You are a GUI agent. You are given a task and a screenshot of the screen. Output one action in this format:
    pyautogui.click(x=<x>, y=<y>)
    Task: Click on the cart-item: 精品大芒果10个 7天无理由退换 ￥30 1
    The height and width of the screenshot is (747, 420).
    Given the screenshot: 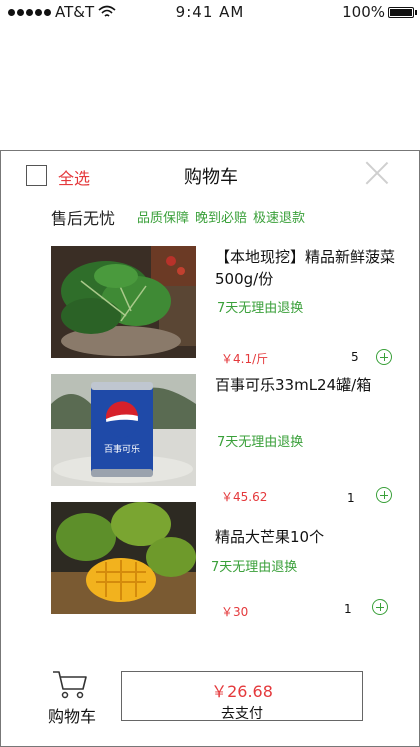 What is the action you would take?
    pyautogui.click(x=226, y=560)
    